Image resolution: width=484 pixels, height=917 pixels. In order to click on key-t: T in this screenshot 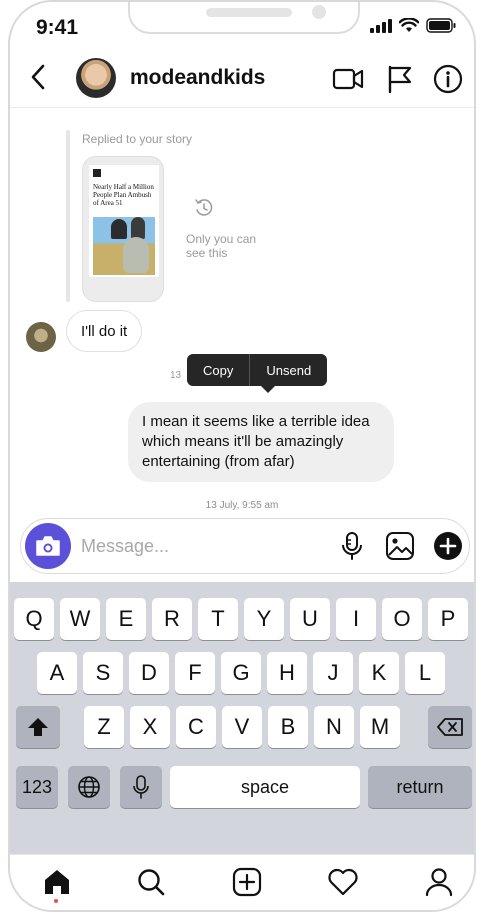, I will do `click(218, 619)`.